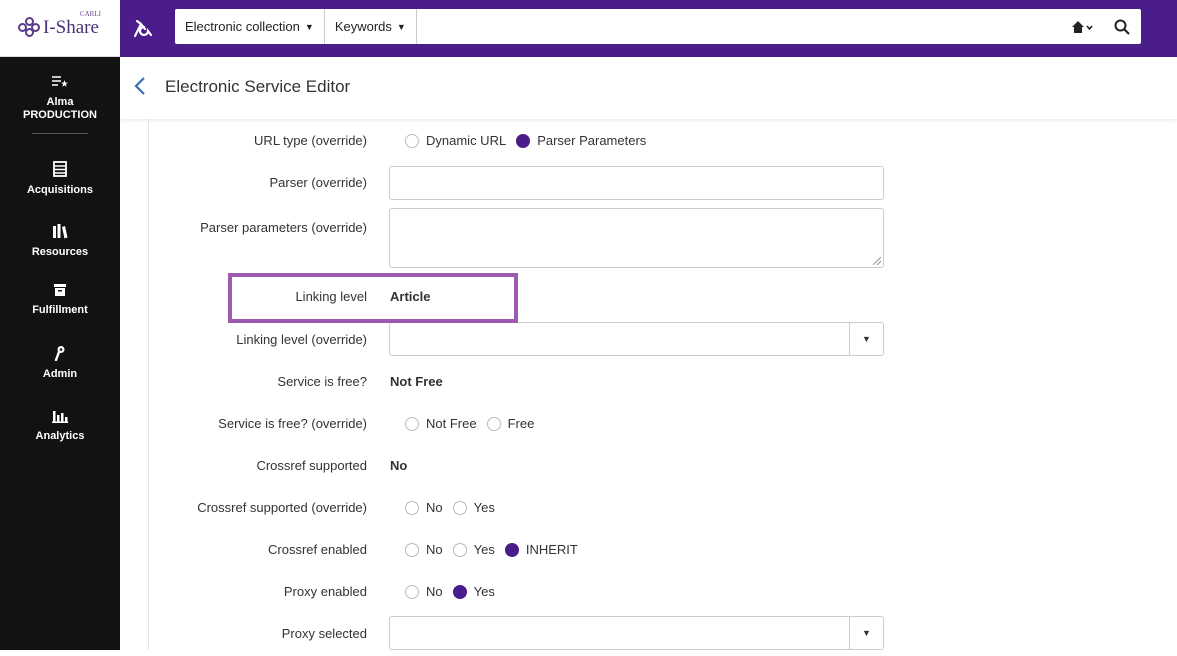  I want to click on row-crossref-supported-override: Crossref supported (override) No Yes, so click(648, 515).